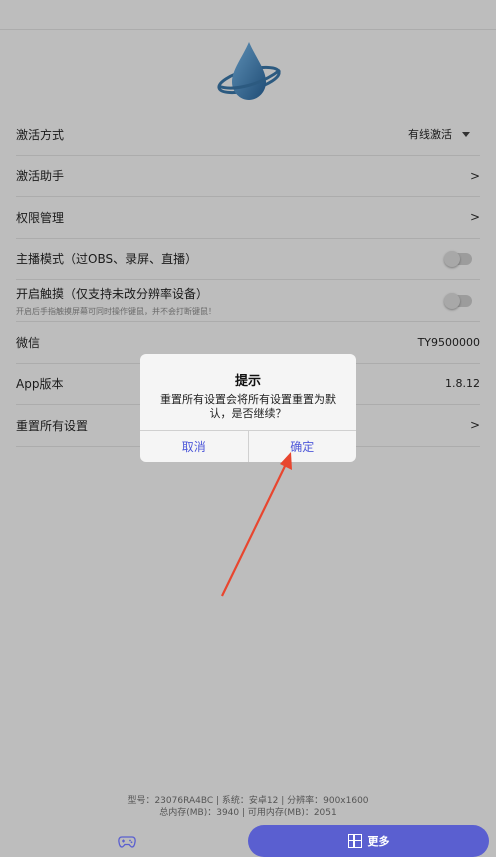 This screenshot has height=857, width=496. I want to click on row-label: 权限管理, so click(40, 217).